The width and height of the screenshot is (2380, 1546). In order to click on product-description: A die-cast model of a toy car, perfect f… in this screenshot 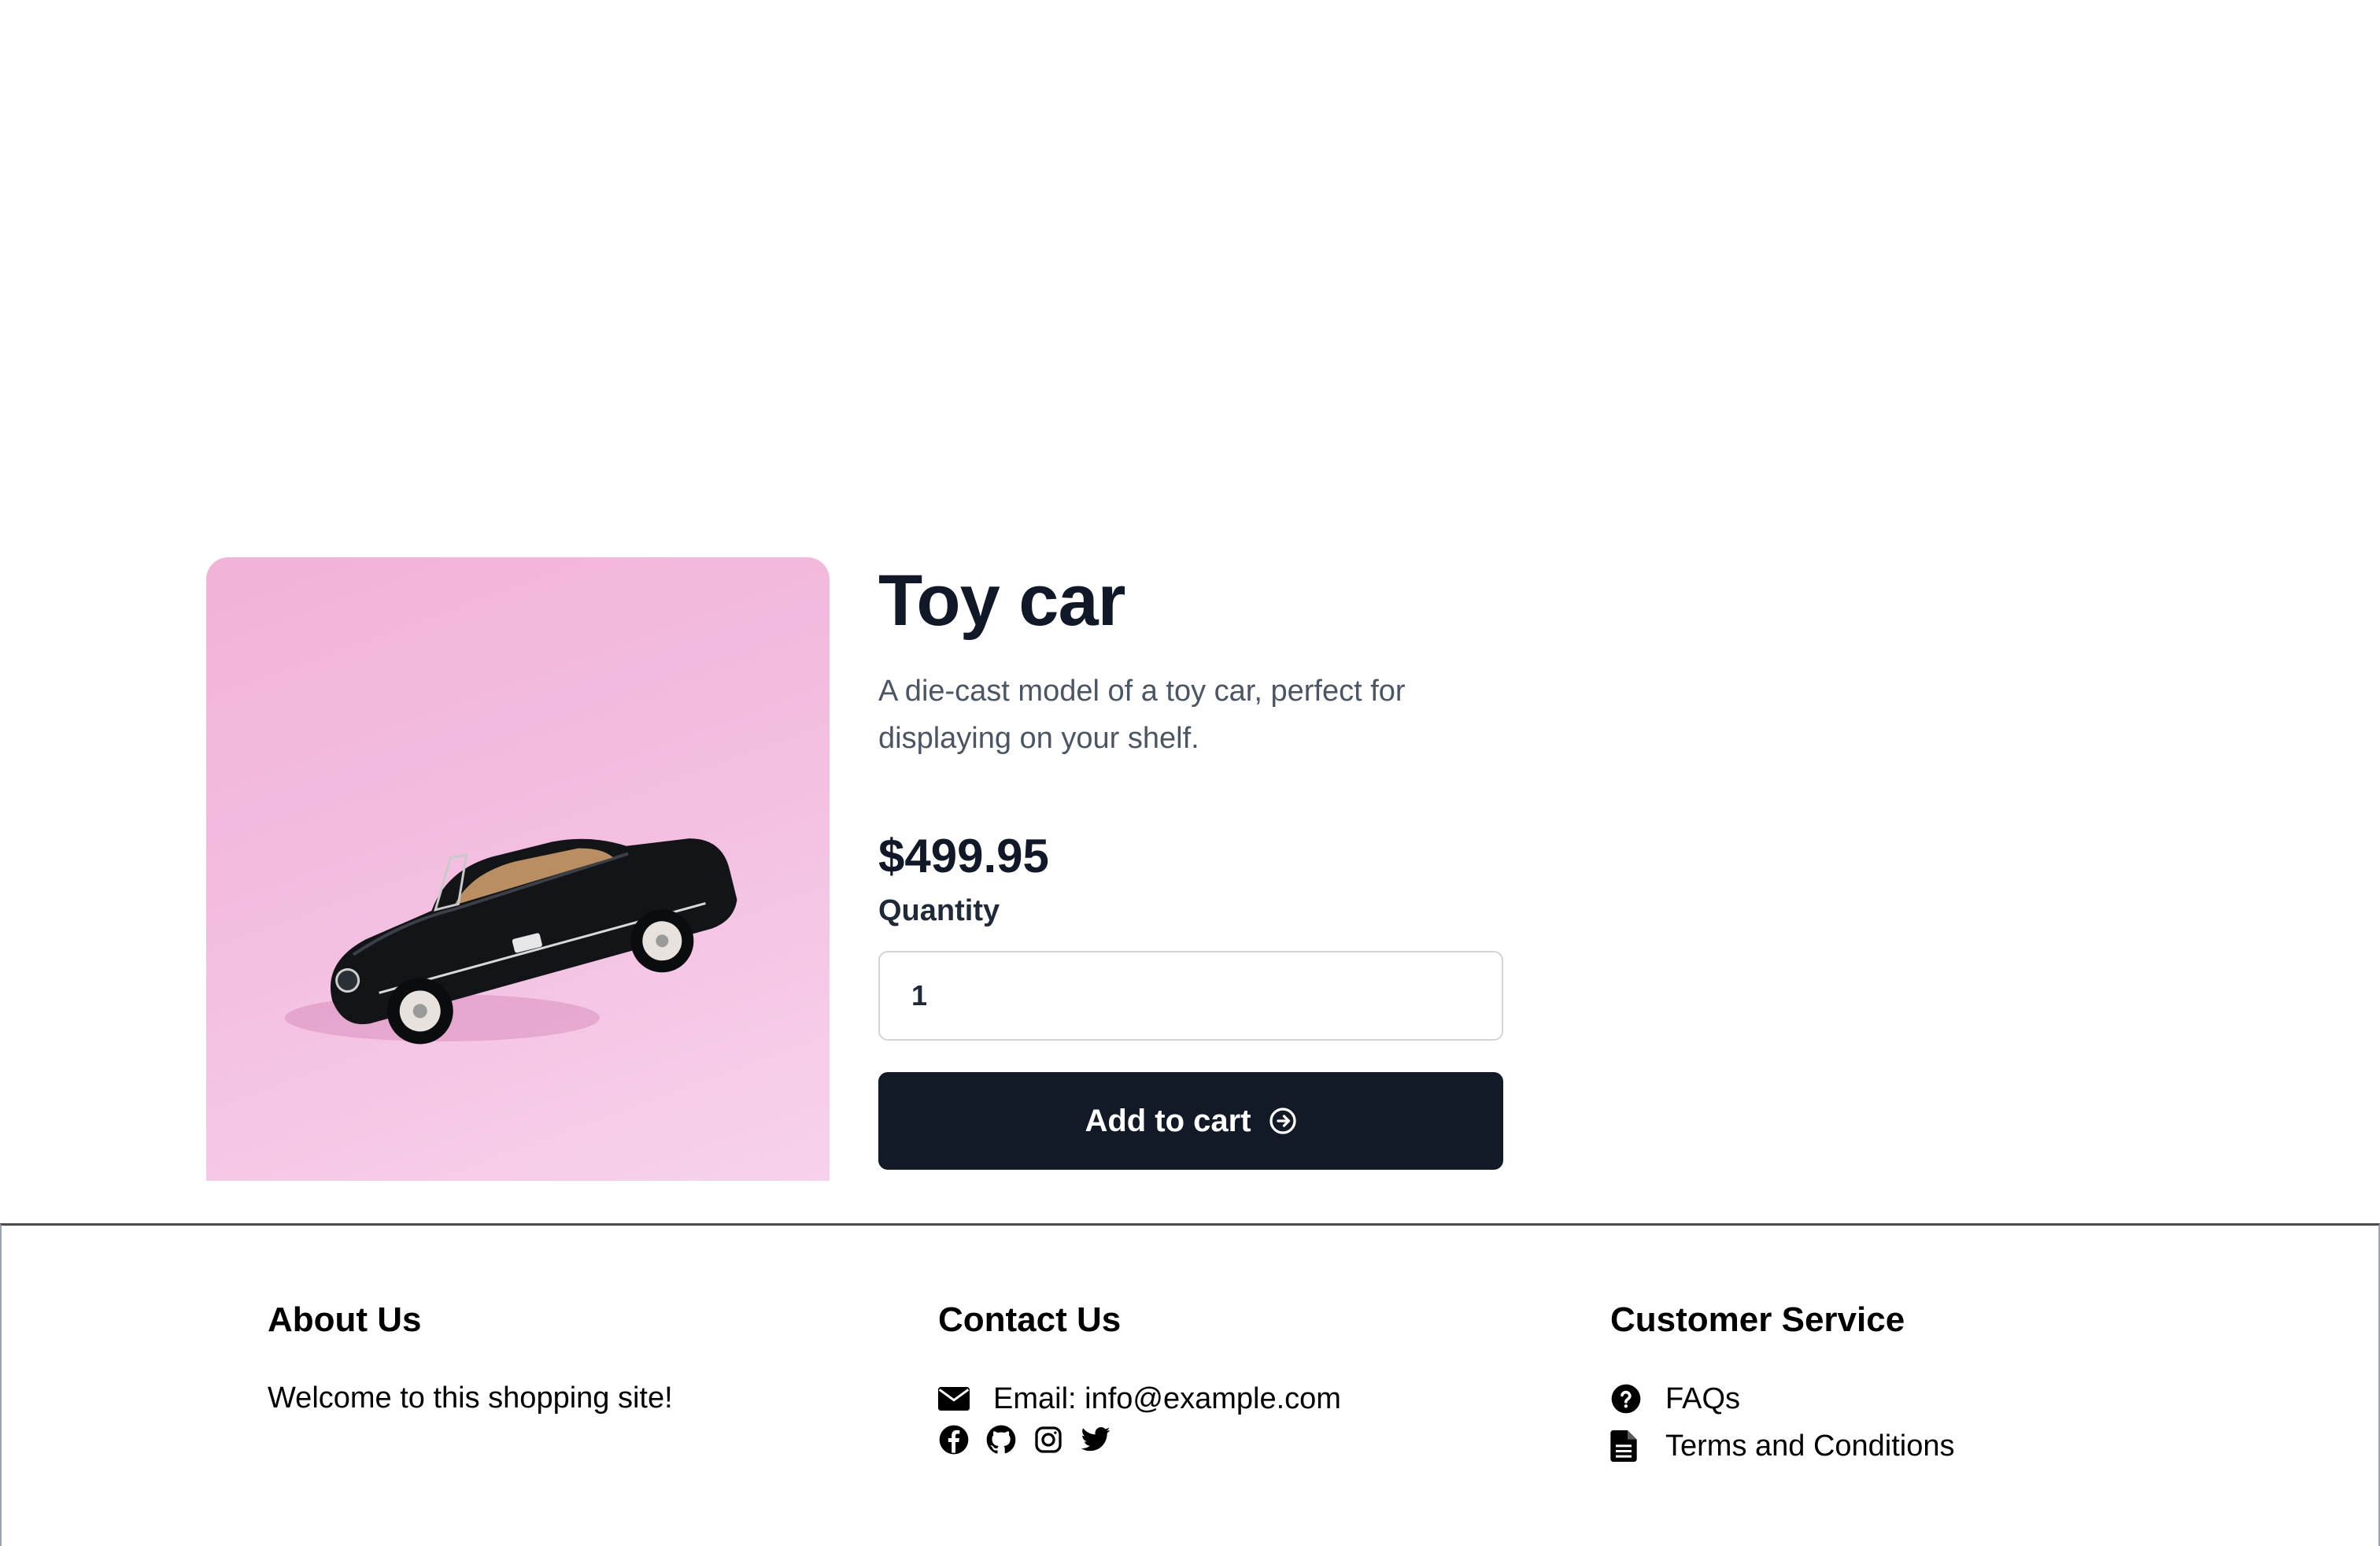, I will do `click(1142, 715)`.